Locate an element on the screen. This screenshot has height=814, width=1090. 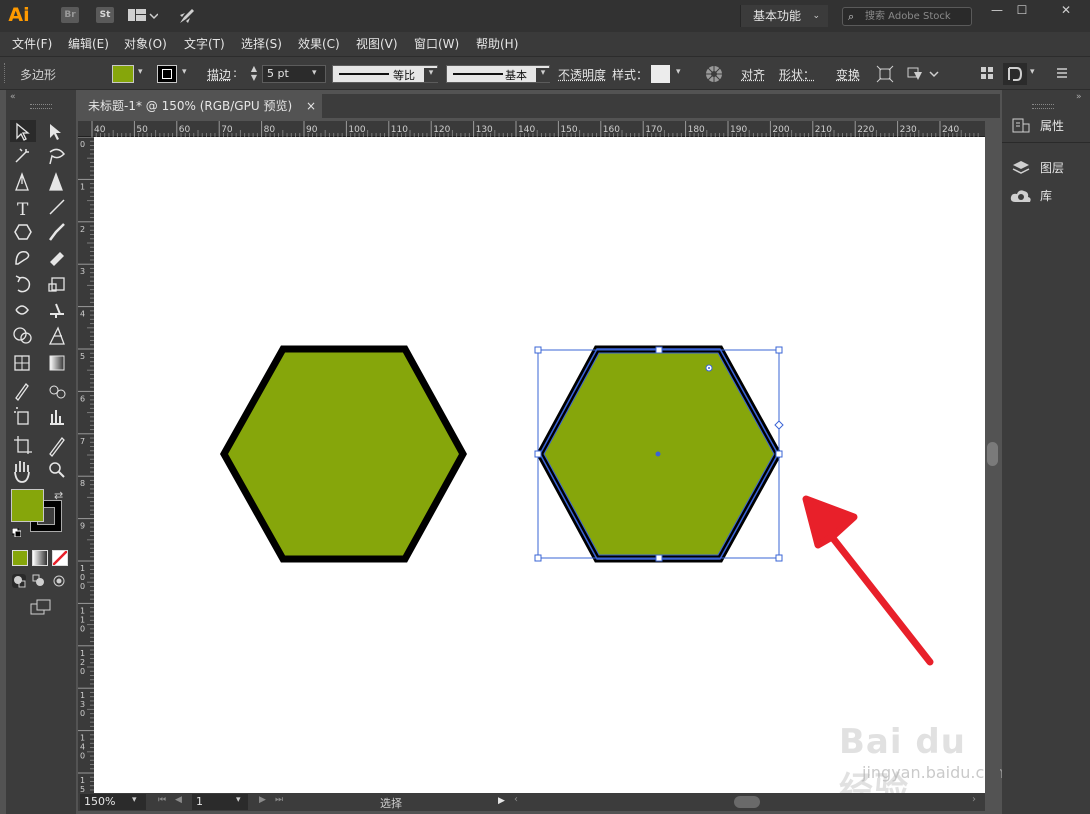
draw-normal-icon is located at coordinates (19, 581).